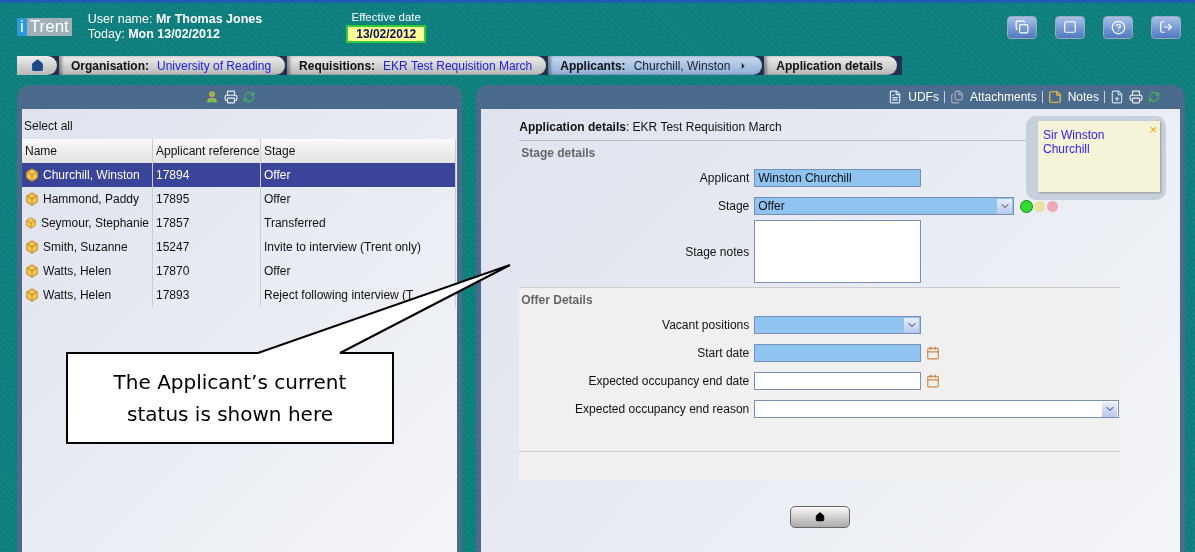 This screenshot has width=1195, height=552. I want to click on table-cell: 17894, so click(207, 175).